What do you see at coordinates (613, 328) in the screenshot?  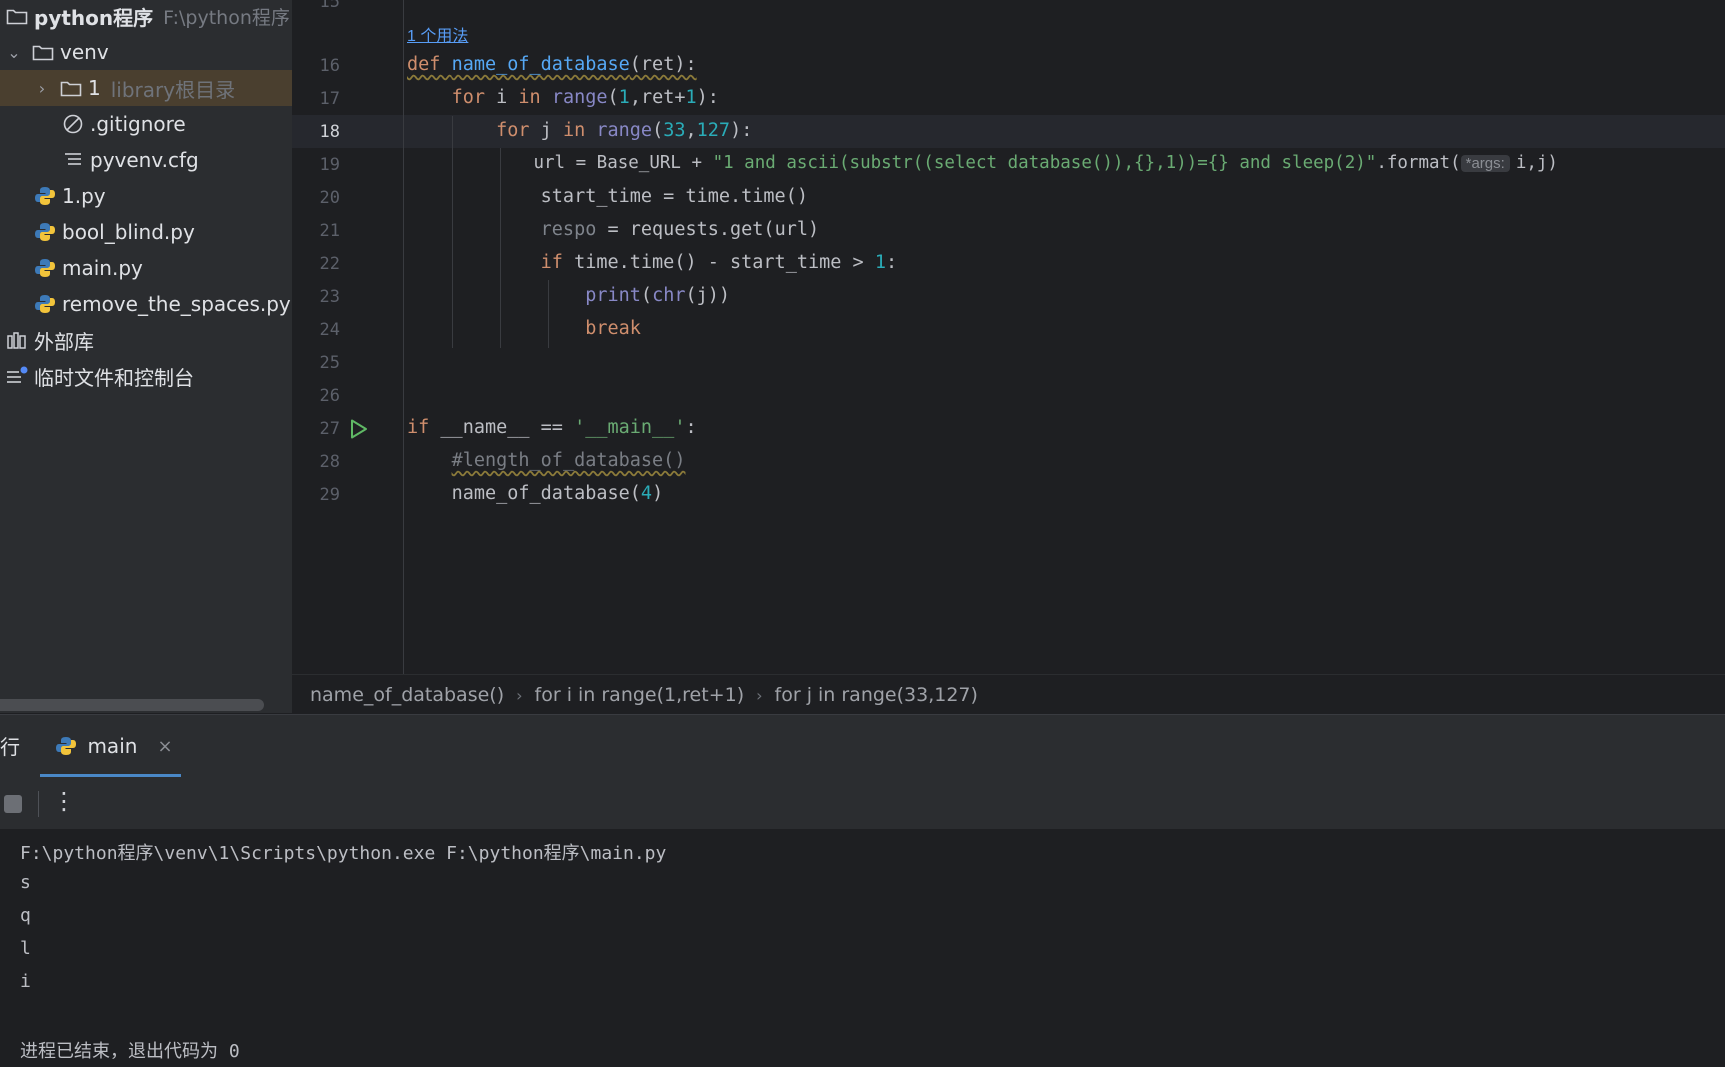 I see `code-token: break` at bounding box center [613, 328].